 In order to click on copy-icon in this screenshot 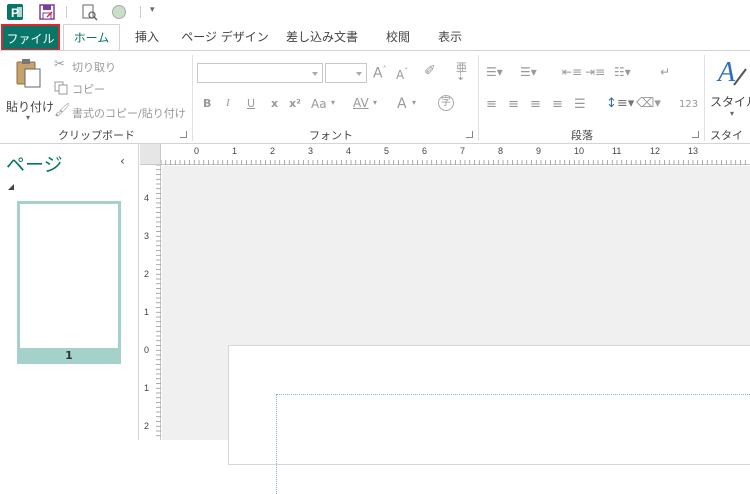, I will do `click(61, 89)`.